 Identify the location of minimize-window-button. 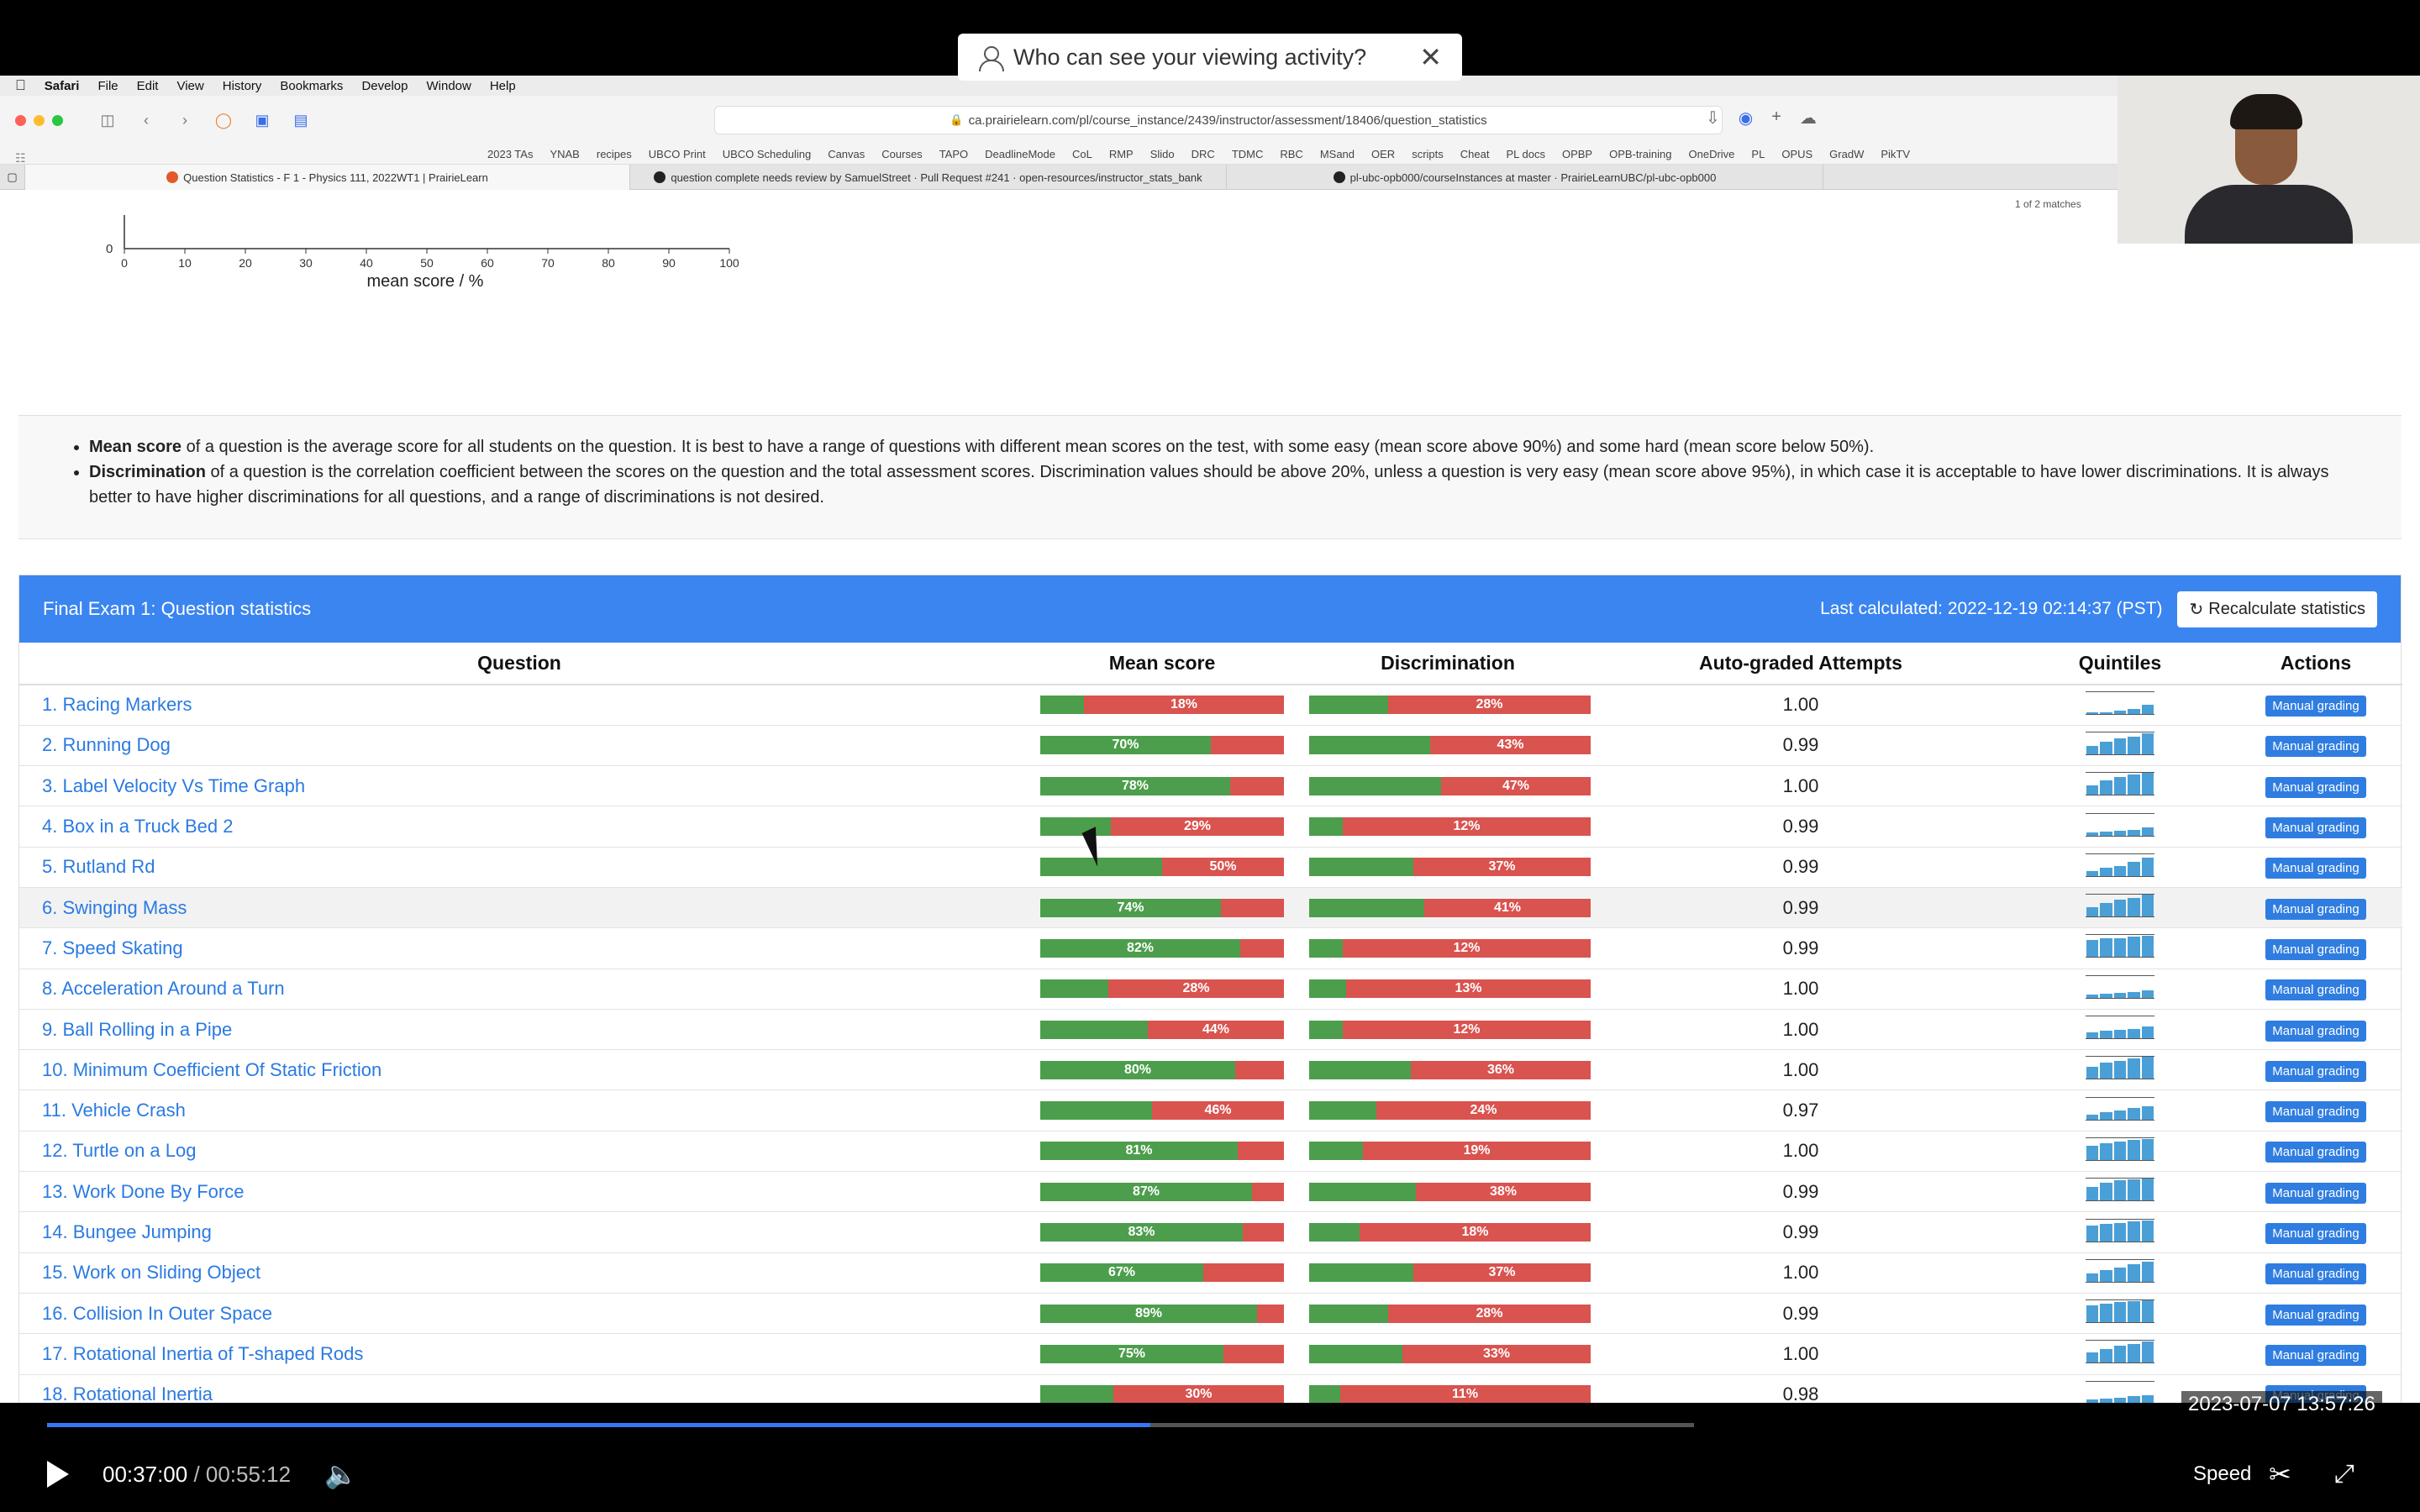
(39, 120).